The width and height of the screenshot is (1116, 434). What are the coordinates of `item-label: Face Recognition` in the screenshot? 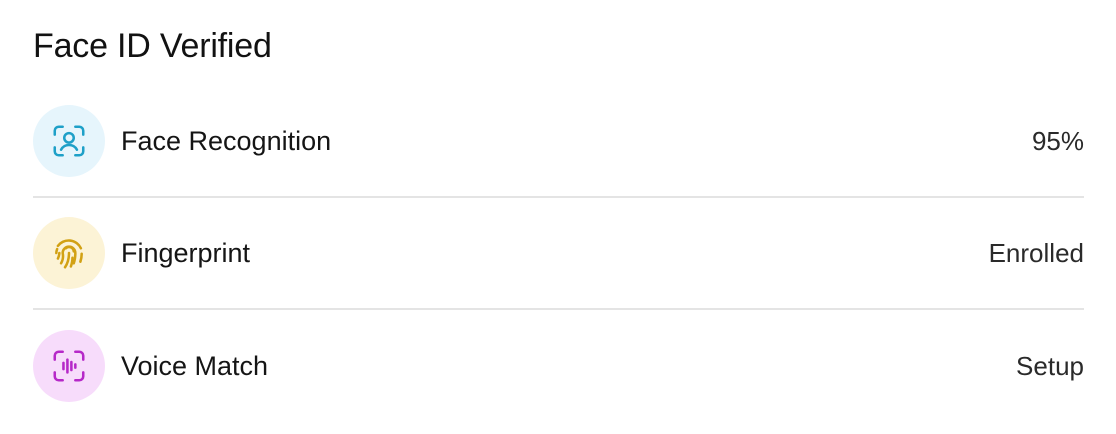 It's located at (226, 140).